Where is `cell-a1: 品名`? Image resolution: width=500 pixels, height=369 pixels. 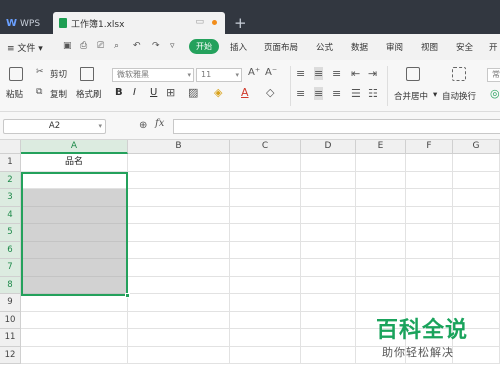
cell-a1: 品名 is located at coordinates (74, 163).